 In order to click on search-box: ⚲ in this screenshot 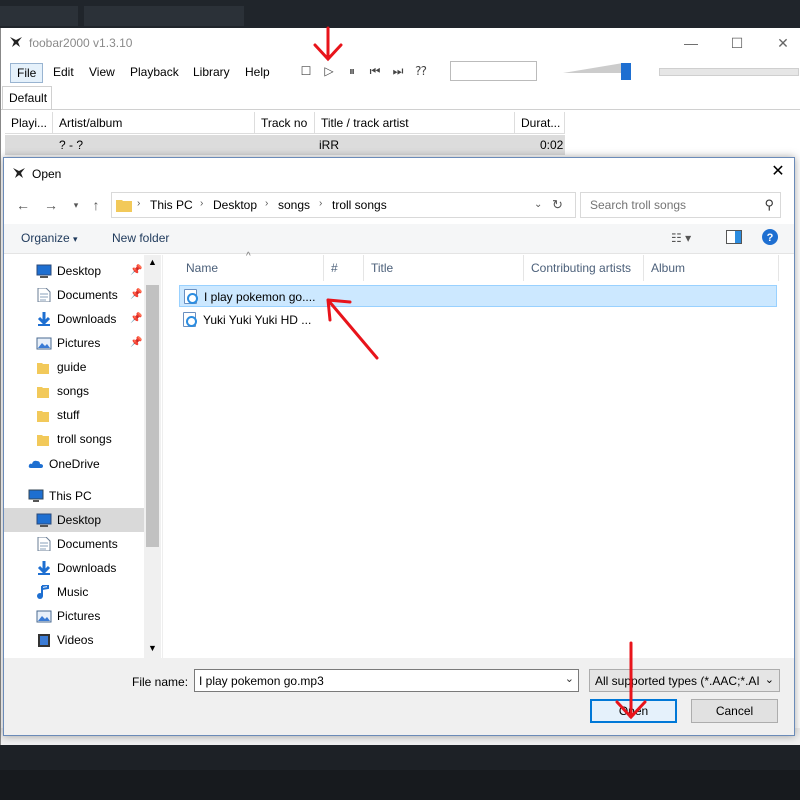, I will do `click(680, 205)`.